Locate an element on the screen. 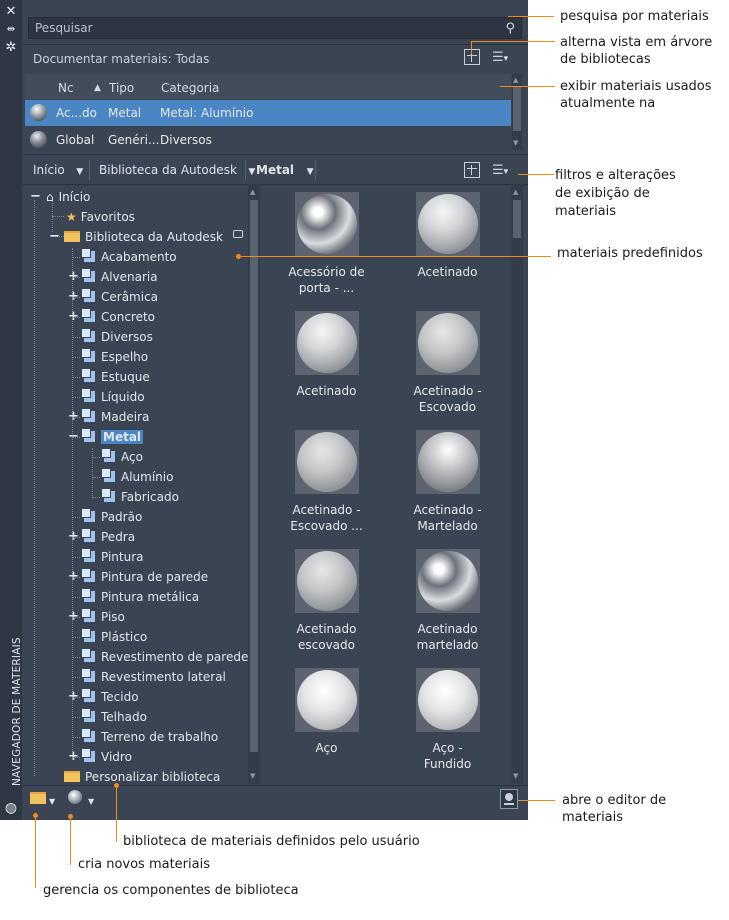 This screenshot has width=729, height=920. tree-item: Espelho is located at coordinates (114, 357).